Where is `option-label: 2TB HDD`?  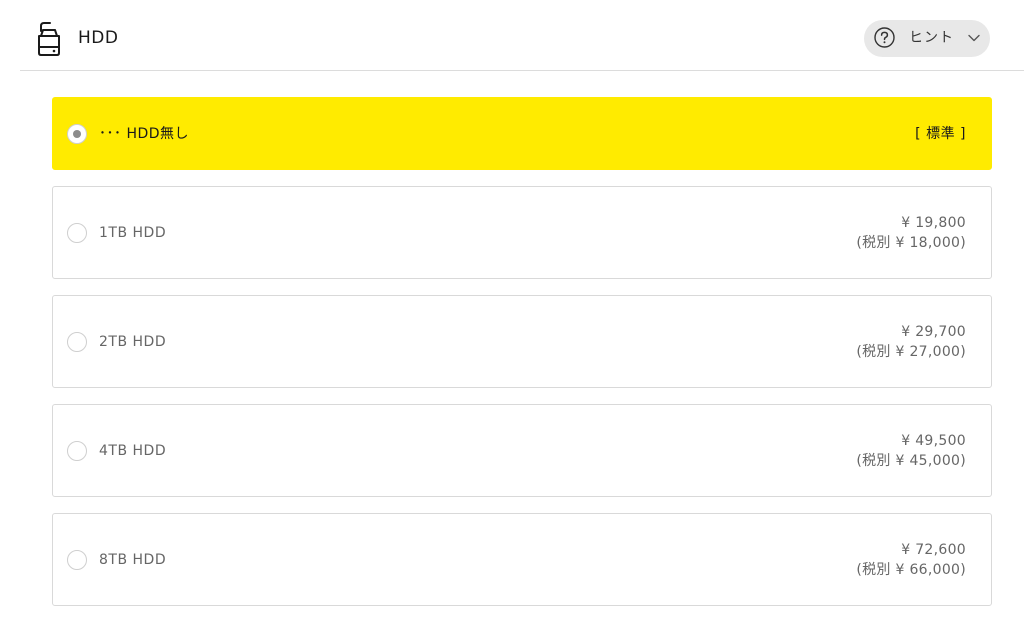 option-label: 2TB HDD is located at coordinates (133, 342).